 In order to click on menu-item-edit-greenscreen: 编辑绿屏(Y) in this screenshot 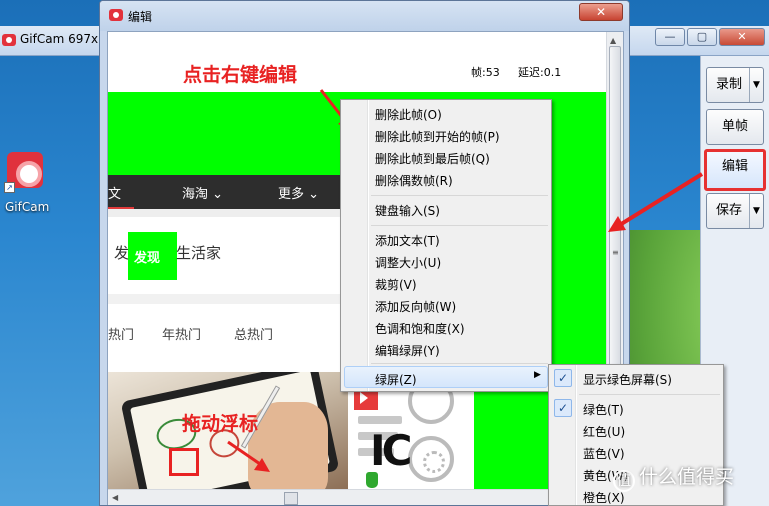, I will do `click(407, 350)`.